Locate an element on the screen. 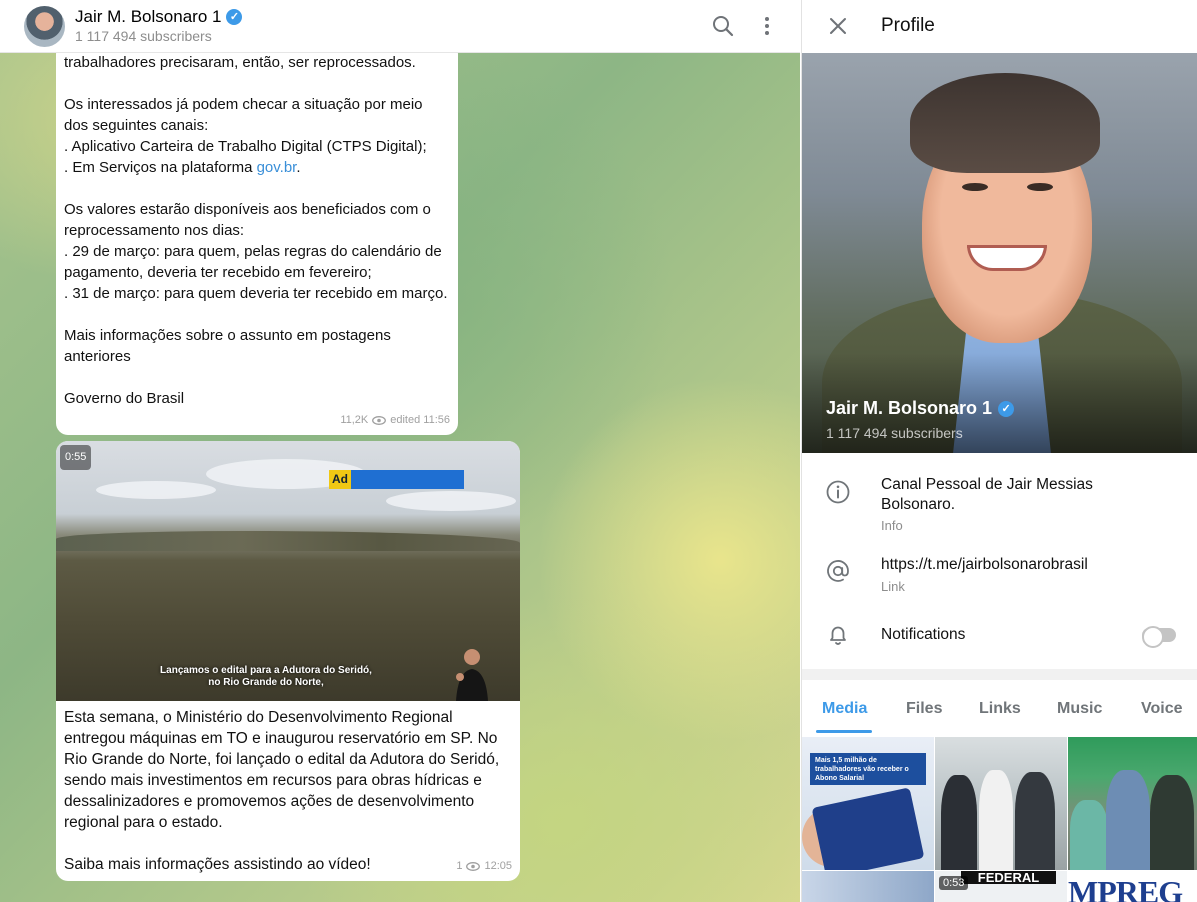  tab-links: Links is located at coordinates (1000, 709).